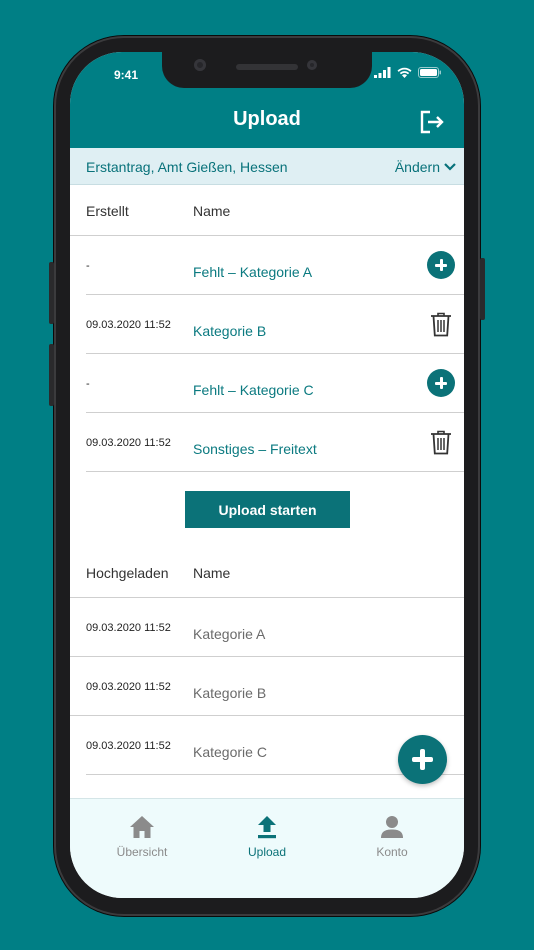 The image size is (534, 950). What do you see at coordinates (267, 119) in the screenshot?
I see `page-title: Upload` at bounding box center [267, 119].